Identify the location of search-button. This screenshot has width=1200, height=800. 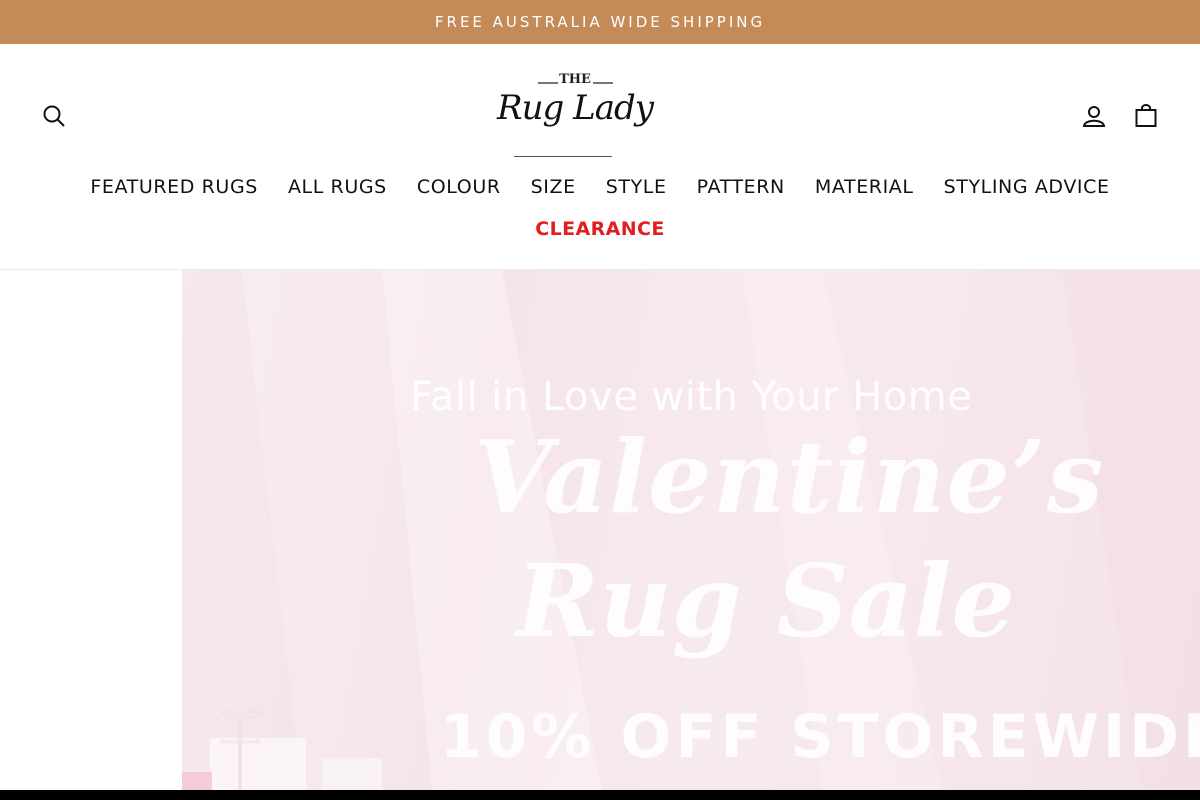
(54, 116).